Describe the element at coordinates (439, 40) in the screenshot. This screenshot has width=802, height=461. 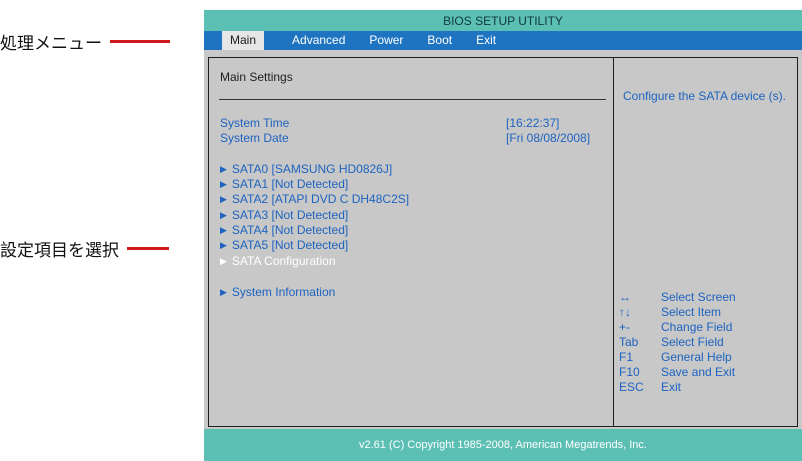
I see `menu-tab-boot: Boot` at that location.